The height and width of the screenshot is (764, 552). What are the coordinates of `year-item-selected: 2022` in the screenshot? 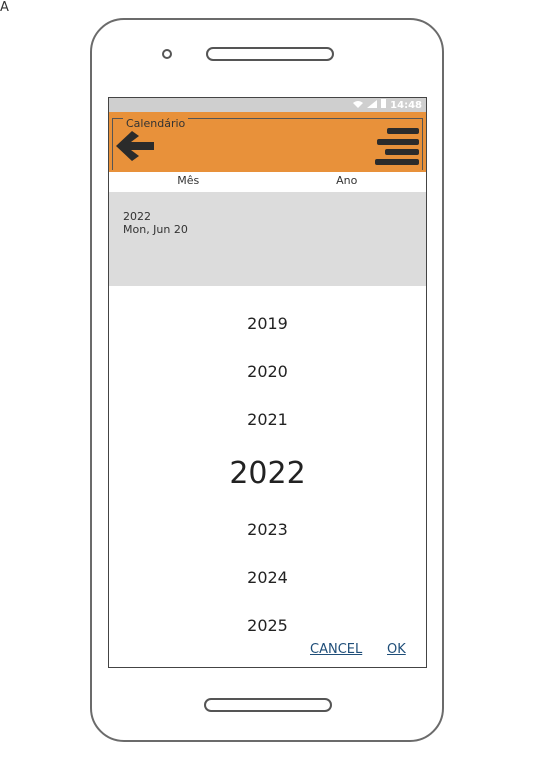 It's located at (267, 473).